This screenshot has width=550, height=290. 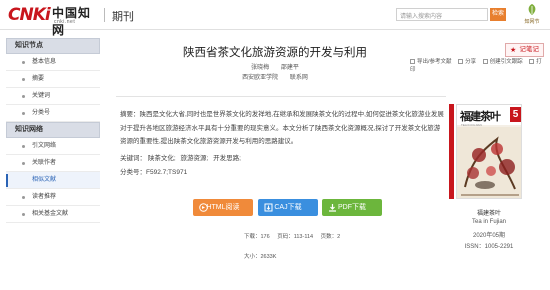 I want to click on sidebar-item-basic-info: 基本信息, so click(x=53, y=62).